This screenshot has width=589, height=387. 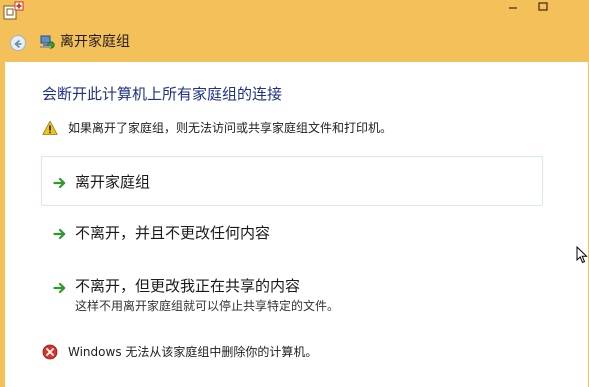 I want to click on option-label: 离开家庭组, so click(x=113, y=182).